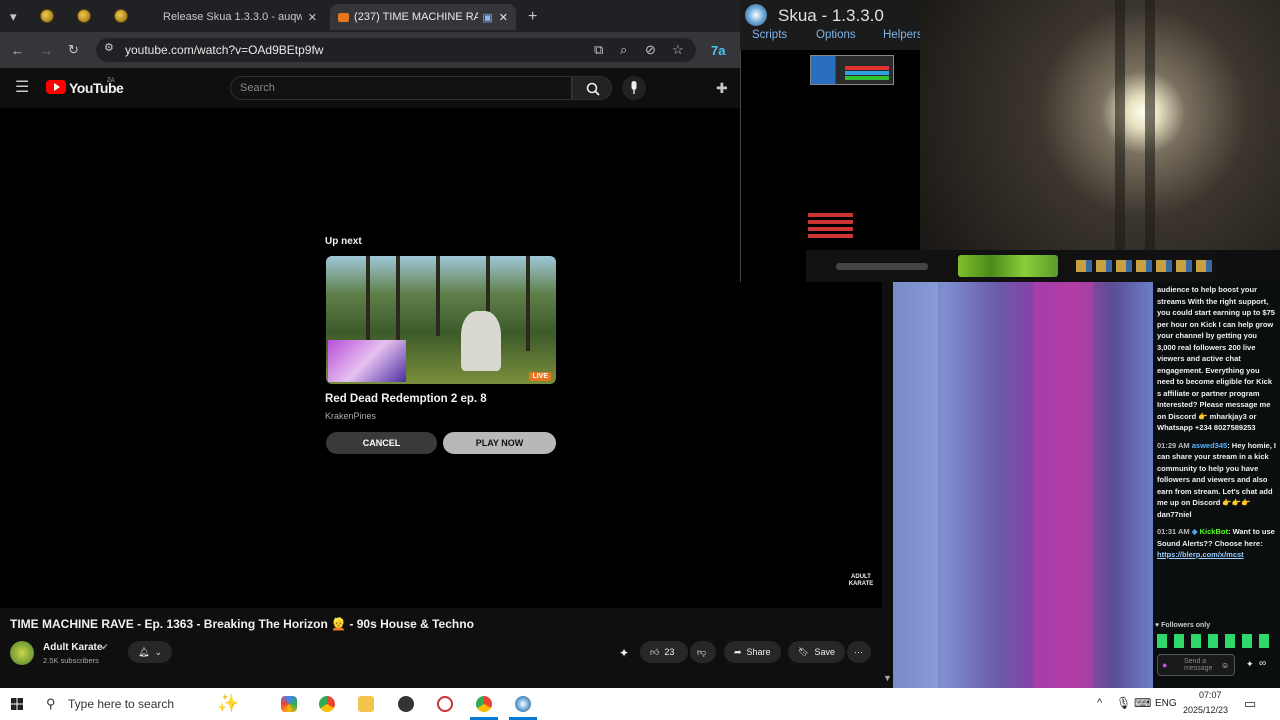  What do you see at coordinates (1164, 666) in the screenshot?
I see `microphone-icon: ●` at bounding box center [1164, 666].